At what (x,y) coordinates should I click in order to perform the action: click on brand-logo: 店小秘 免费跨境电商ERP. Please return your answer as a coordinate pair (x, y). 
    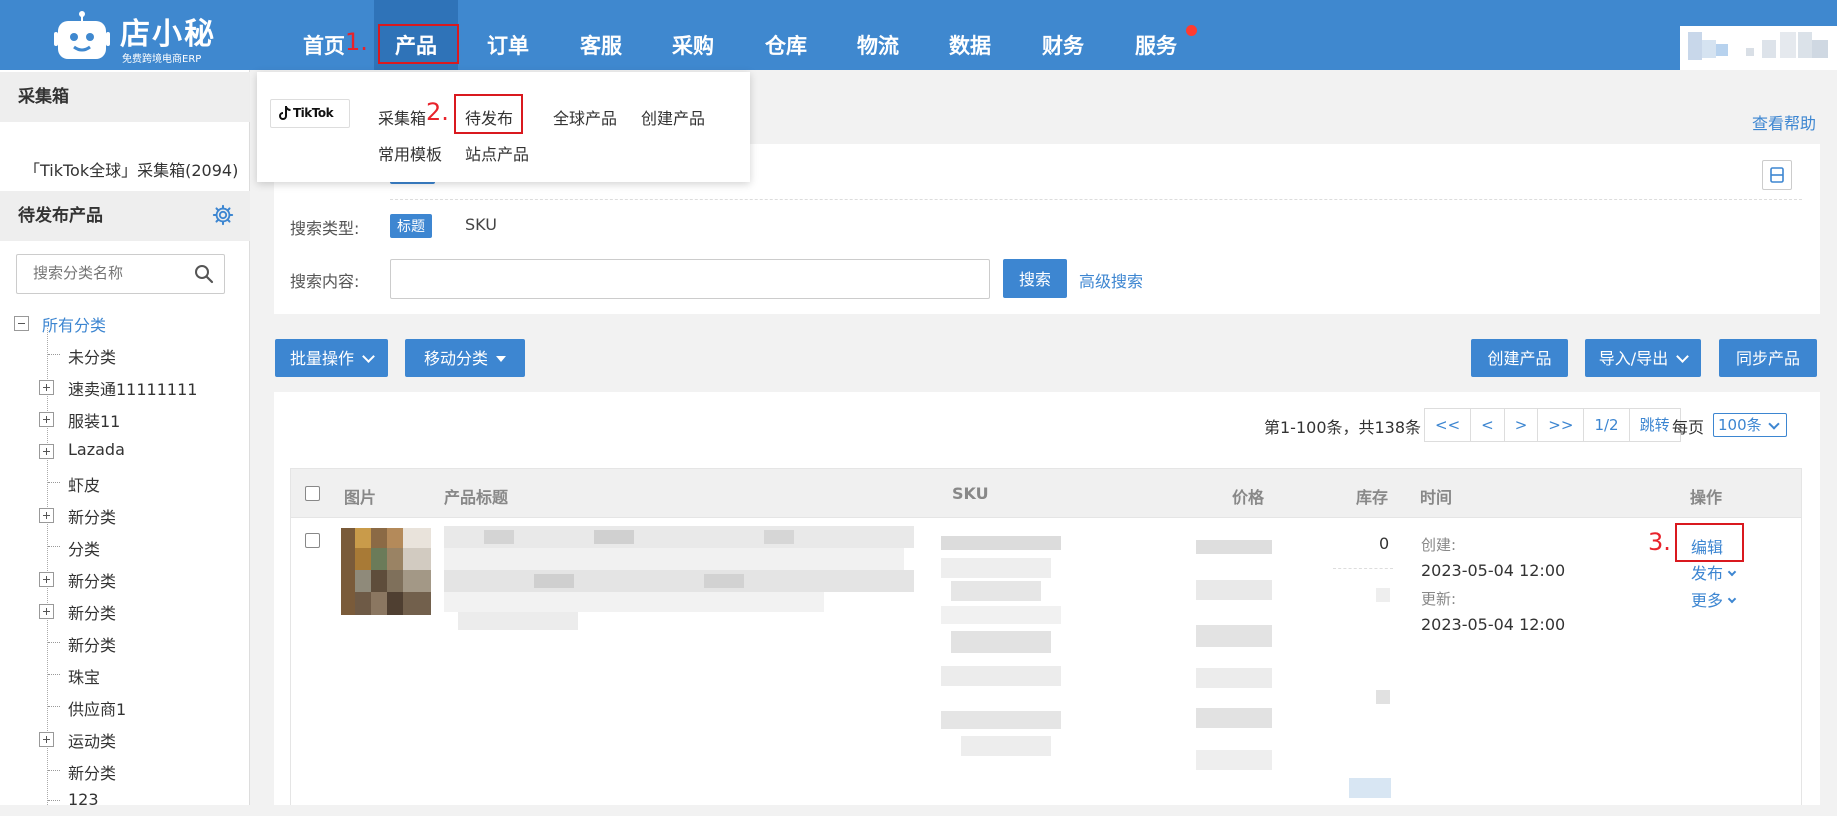
    Looking at the image, I should click on (174, 35).